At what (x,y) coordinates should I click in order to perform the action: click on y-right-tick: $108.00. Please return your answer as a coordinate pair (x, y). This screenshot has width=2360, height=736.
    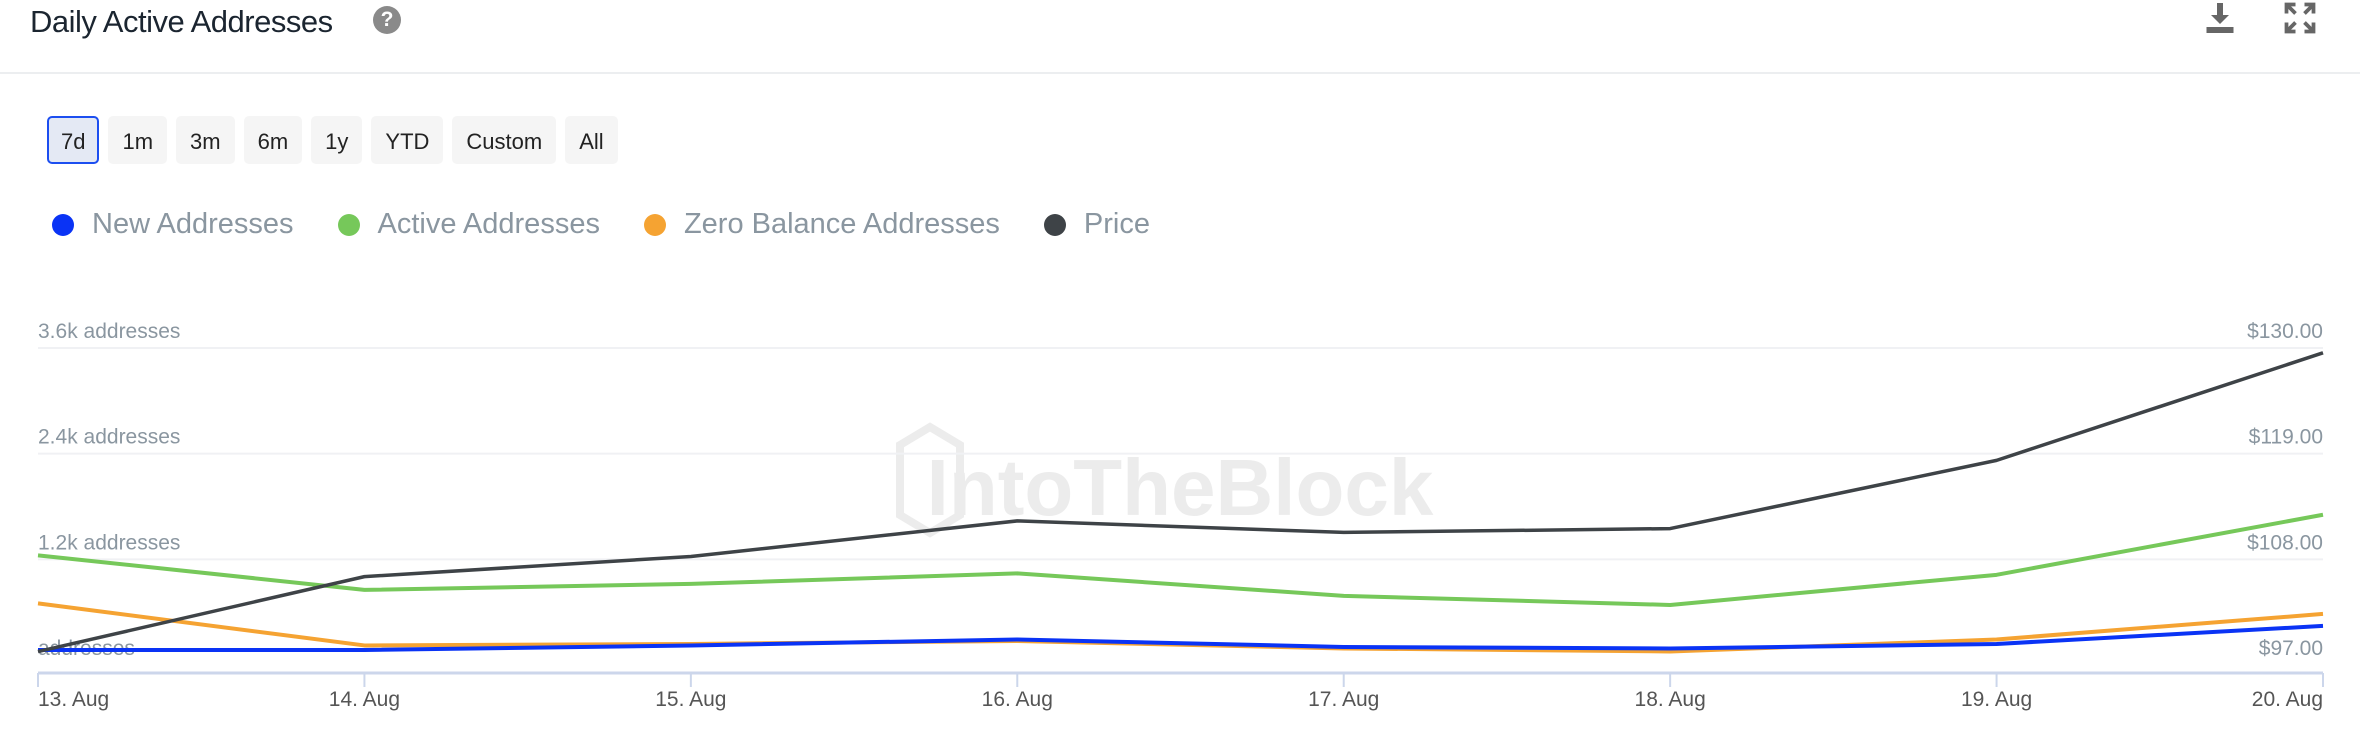
    Looking at the image, I should click on (2285, 542).